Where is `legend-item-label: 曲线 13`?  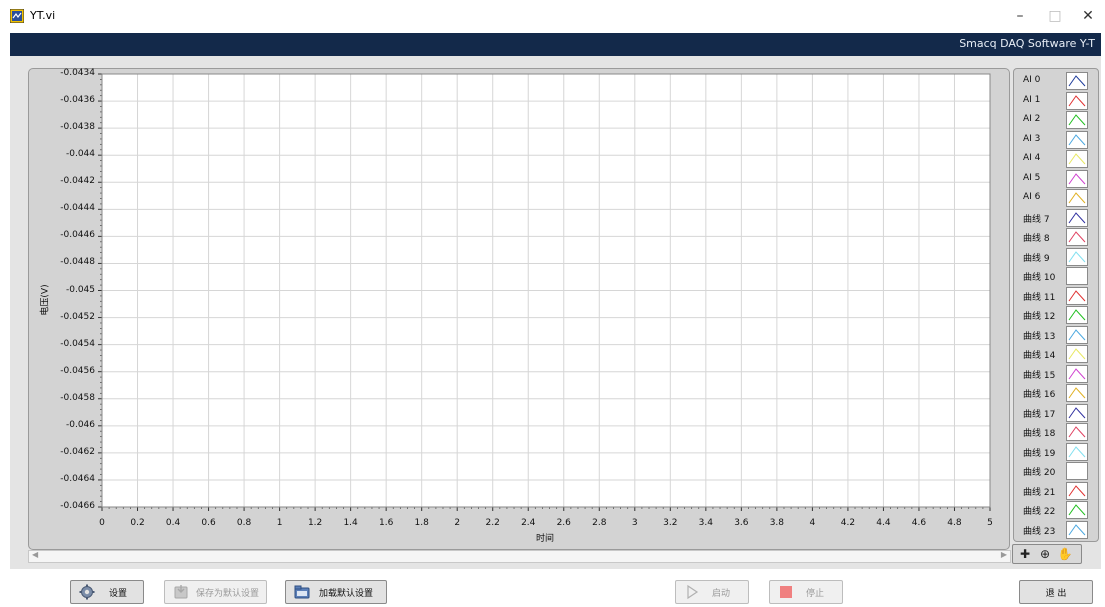 legend-item-label: 曲线 13 is located at coordinates (1039, 336).